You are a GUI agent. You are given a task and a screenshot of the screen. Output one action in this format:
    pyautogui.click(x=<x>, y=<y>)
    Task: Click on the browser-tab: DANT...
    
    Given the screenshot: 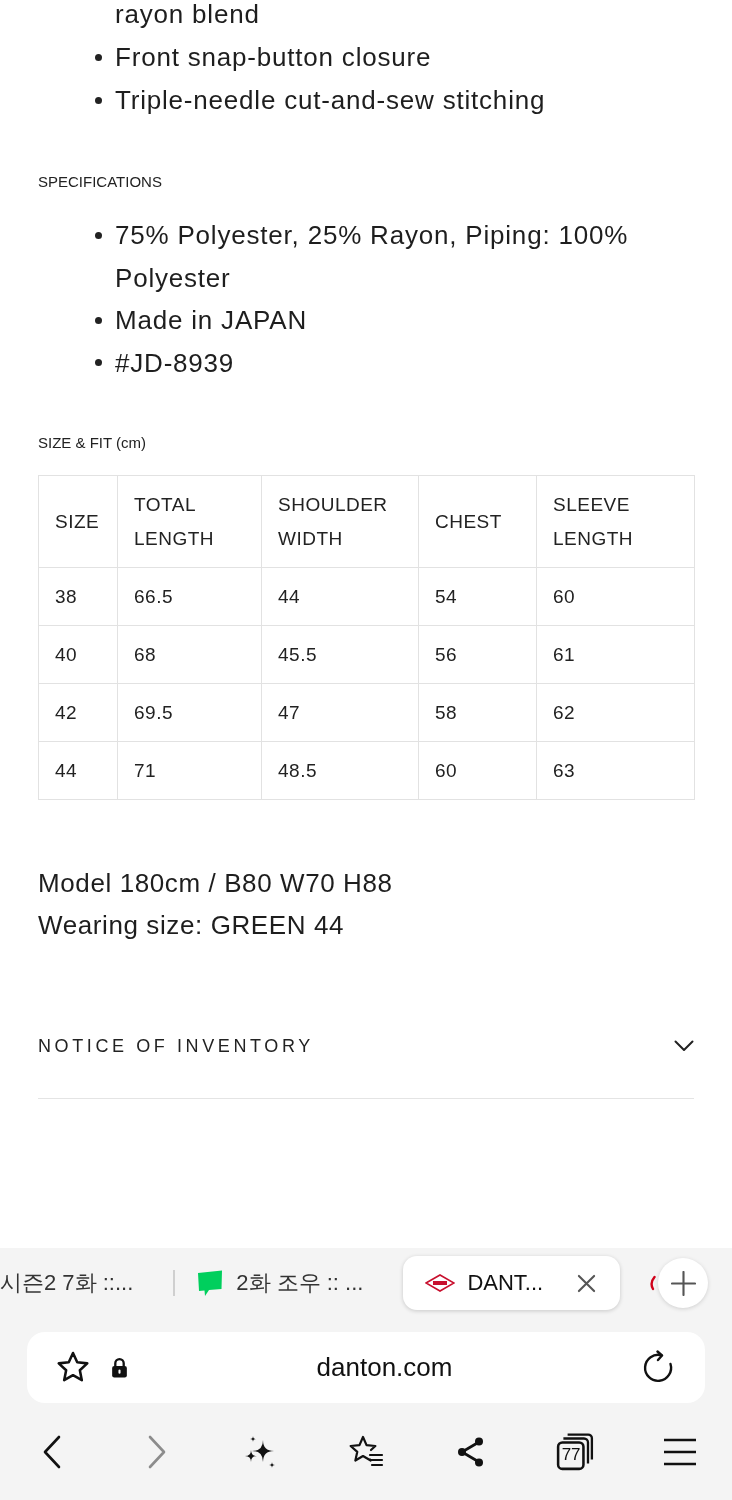 What is the action you would take?
    pyautogui.click(x=512, y=1283)
    